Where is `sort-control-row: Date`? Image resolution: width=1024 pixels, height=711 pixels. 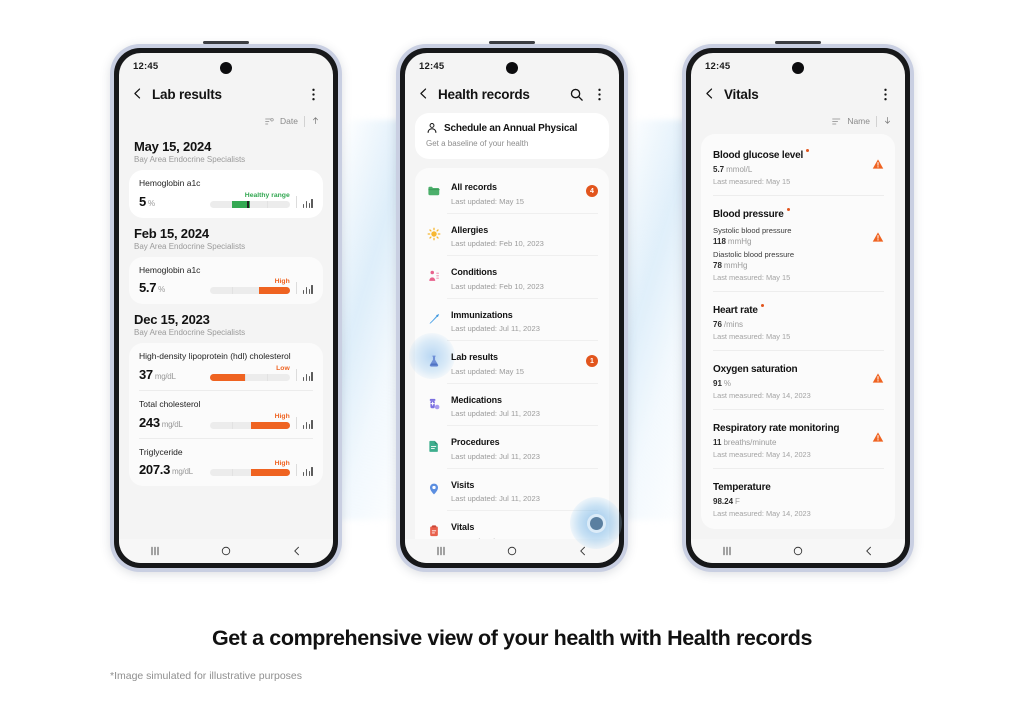 sort-control-row: Date is located at coordinates (226, 121).